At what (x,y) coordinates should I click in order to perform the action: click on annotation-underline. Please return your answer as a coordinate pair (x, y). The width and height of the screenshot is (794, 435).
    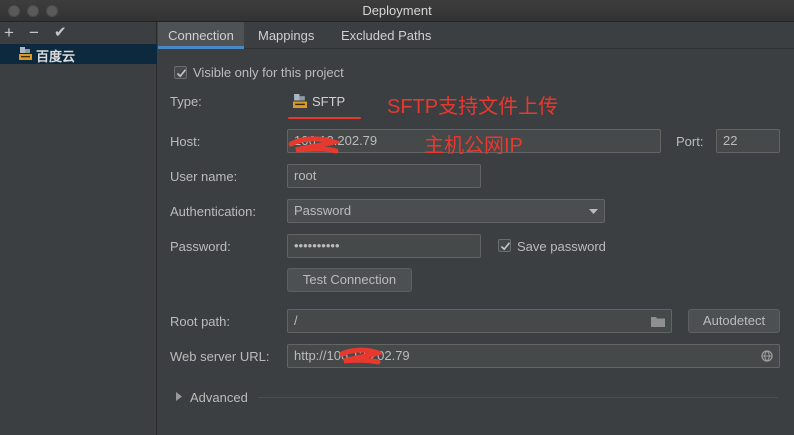
    Looking at the image, I should click on (324, 118).